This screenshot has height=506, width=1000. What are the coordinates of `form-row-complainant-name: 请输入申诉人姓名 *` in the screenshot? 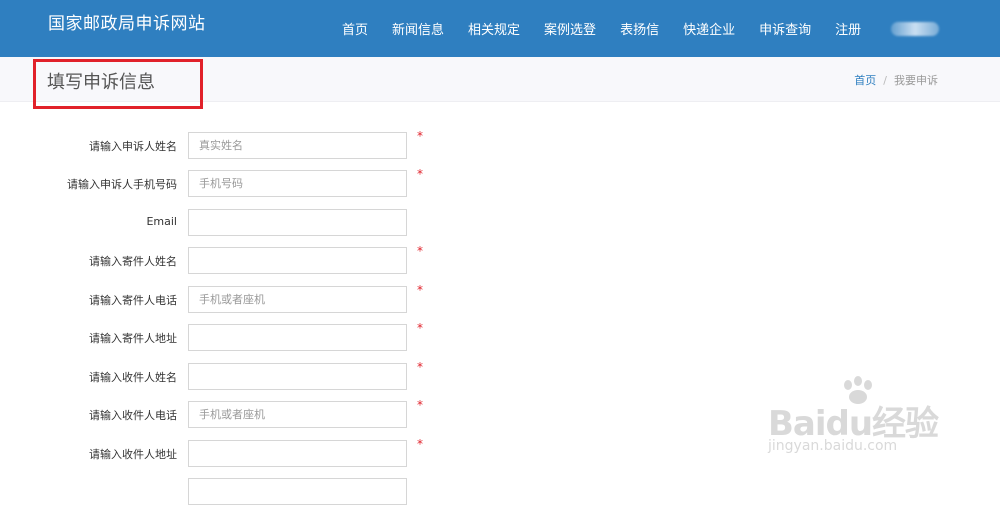 It's located at (500, 144).